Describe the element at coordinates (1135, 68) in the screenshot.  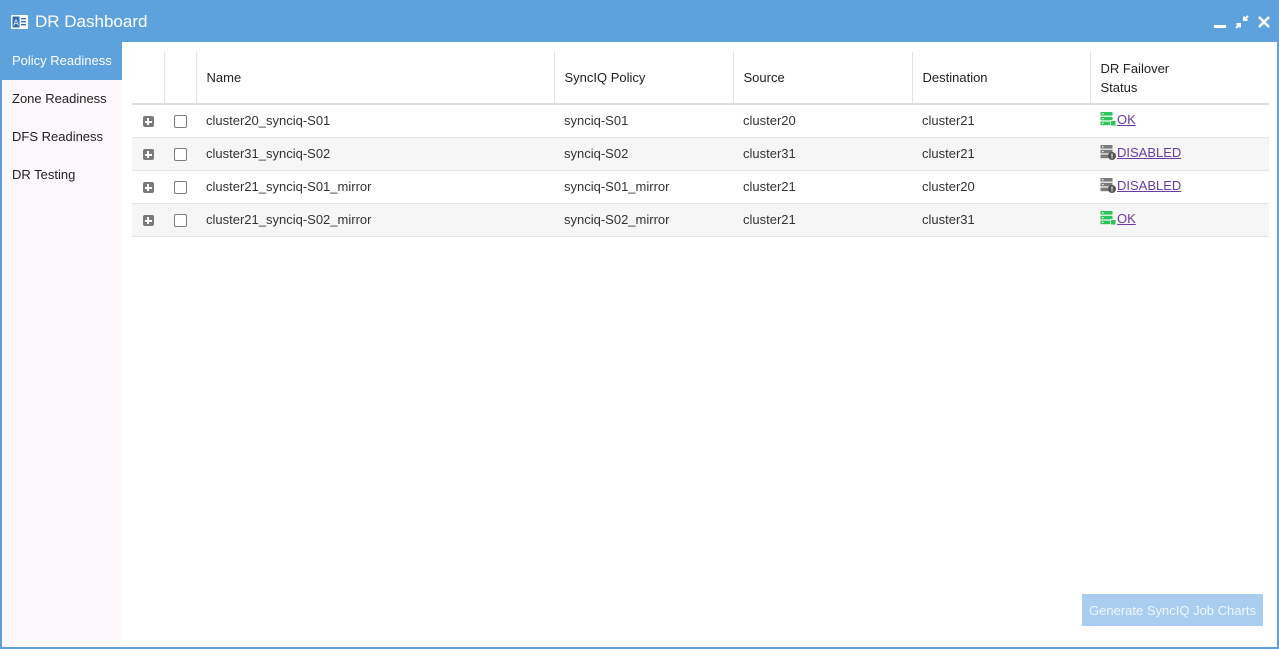
I see `status-header-line1: DR Failover` at that location.